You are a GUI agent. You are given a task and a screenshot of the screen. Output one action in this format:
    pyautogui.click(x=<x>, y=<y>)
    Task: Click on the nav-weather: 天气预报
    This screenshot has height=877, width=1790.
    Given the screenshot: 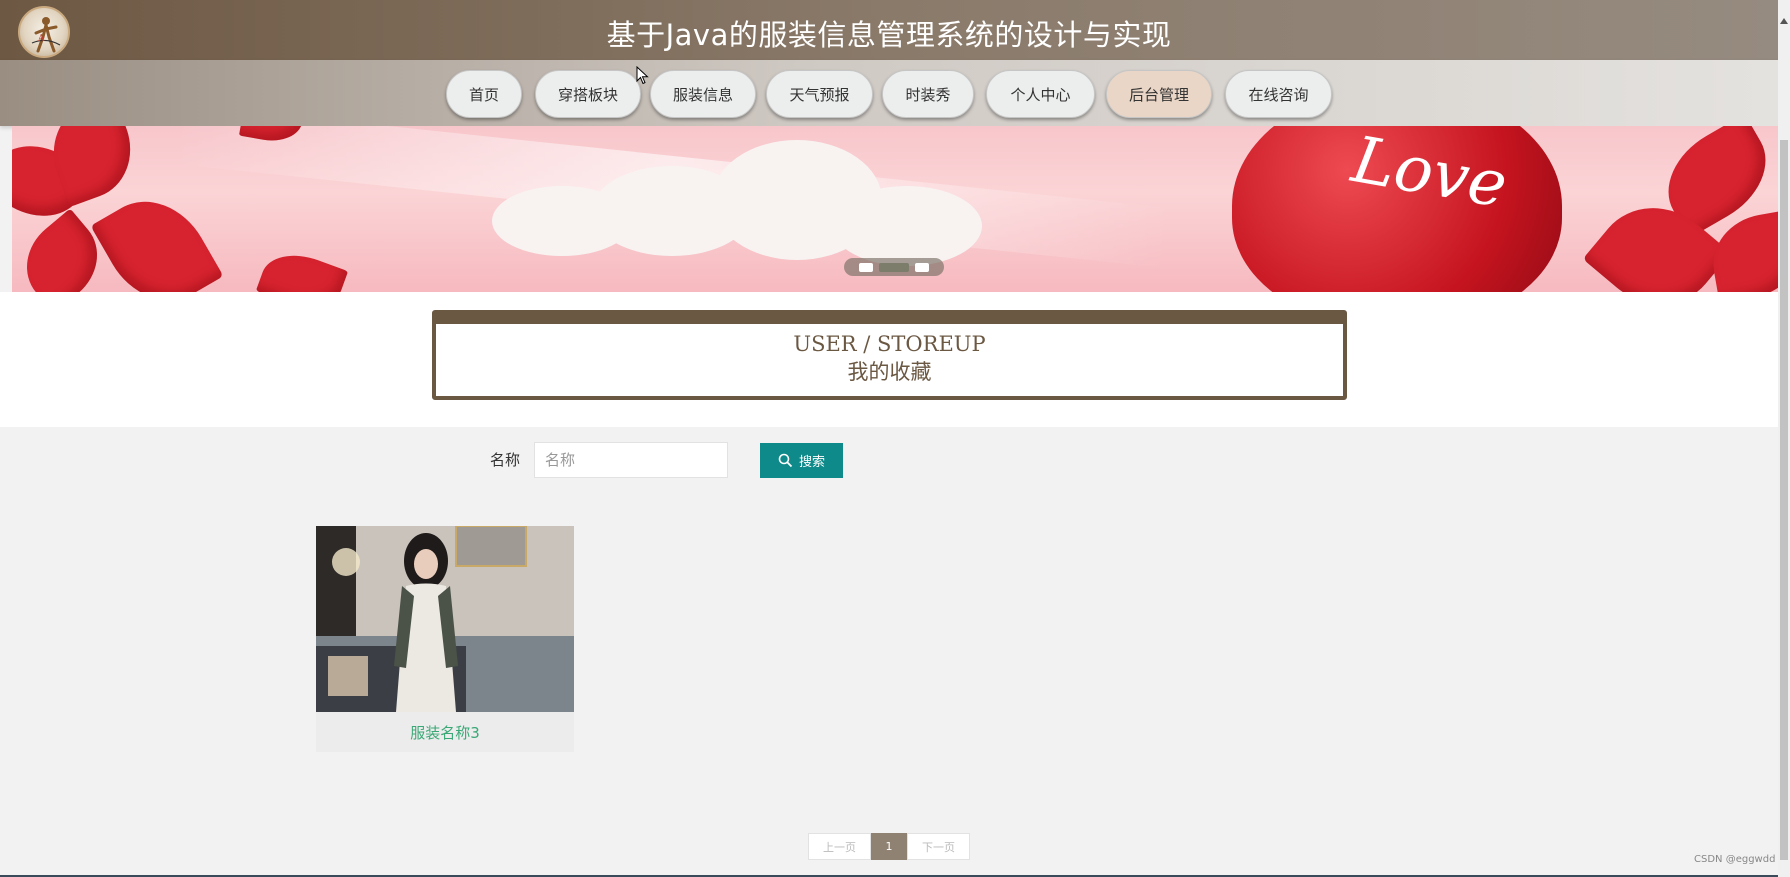 What is the action you would take?
    pyautogui.click(x=819, y=94)
    